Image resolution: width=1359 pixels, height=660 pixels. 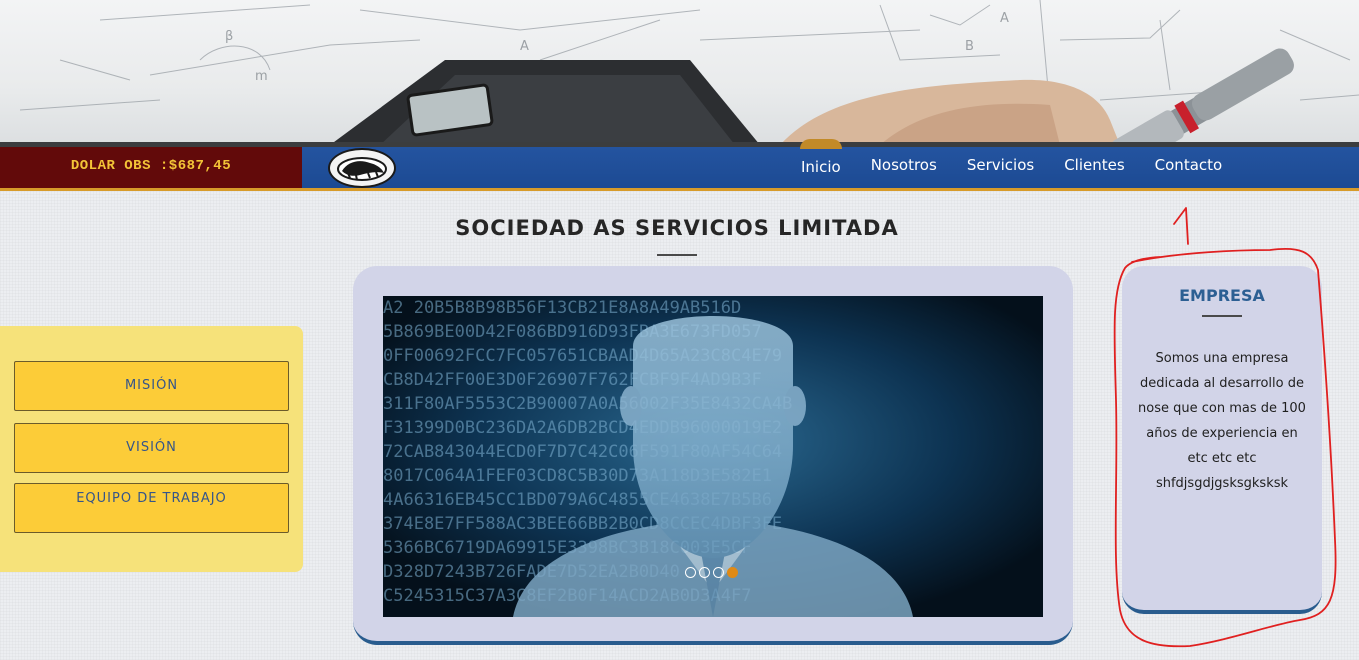 I want to click on side-menu: MISIÓN VISIÓN EQUIPO DE TRABAJO, so click(x=151, y=449).